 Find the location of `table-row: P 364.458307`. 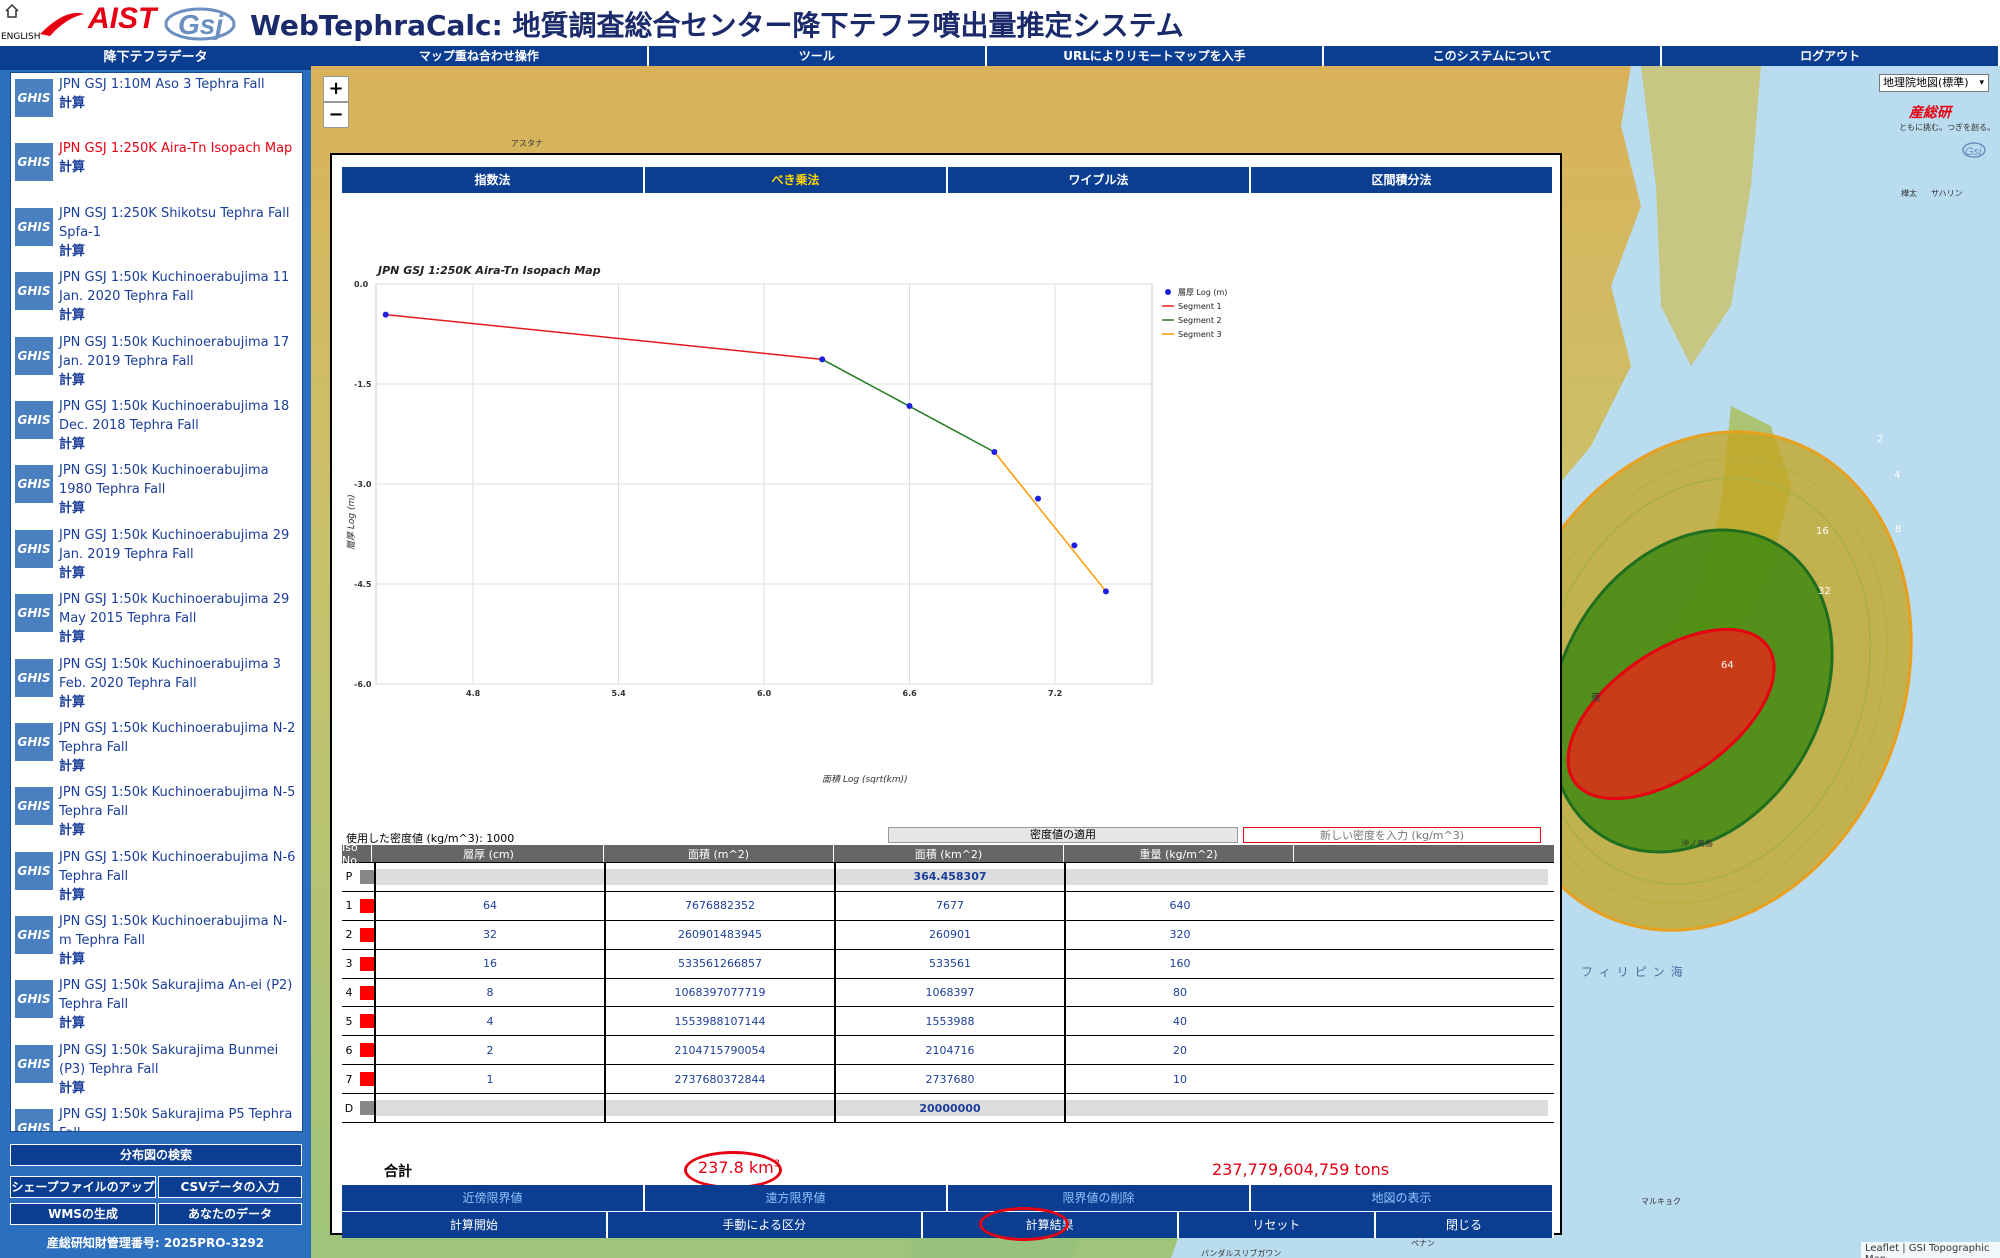

table-row: P 364.458307 is located at coordinates (948, 877).